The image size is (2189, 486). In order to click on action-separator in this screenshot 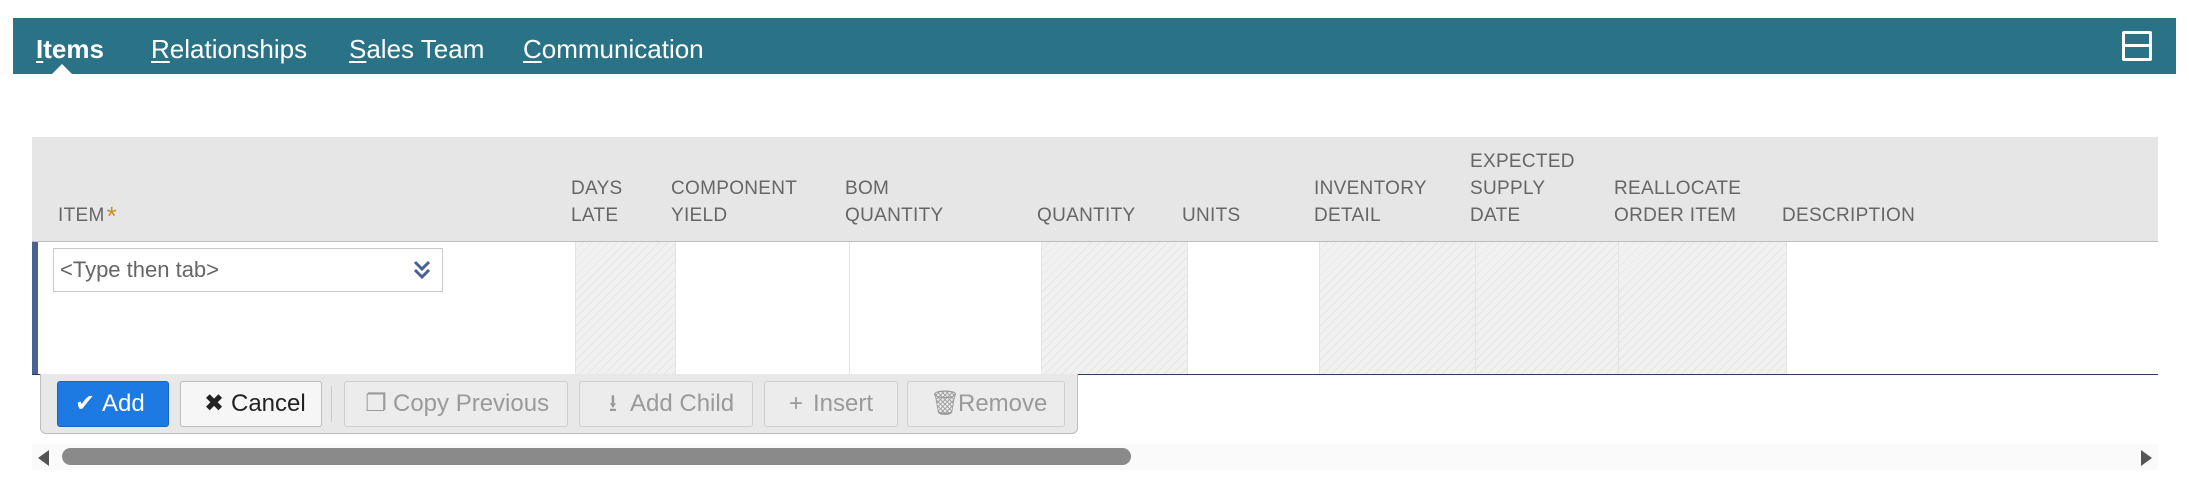, I will do `click(331, 404)`.